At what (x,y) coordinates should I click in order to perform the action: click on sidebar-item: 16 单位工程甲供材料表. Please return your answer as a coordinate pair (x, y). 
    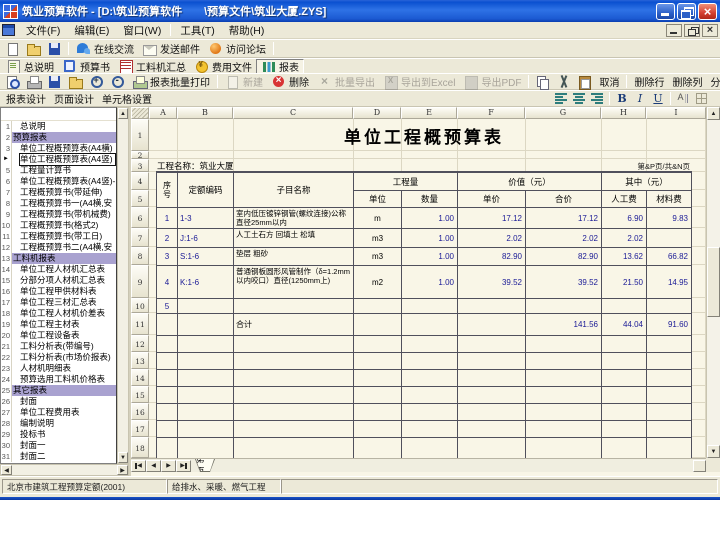
    Looking at the image, I should click on (58, 291).